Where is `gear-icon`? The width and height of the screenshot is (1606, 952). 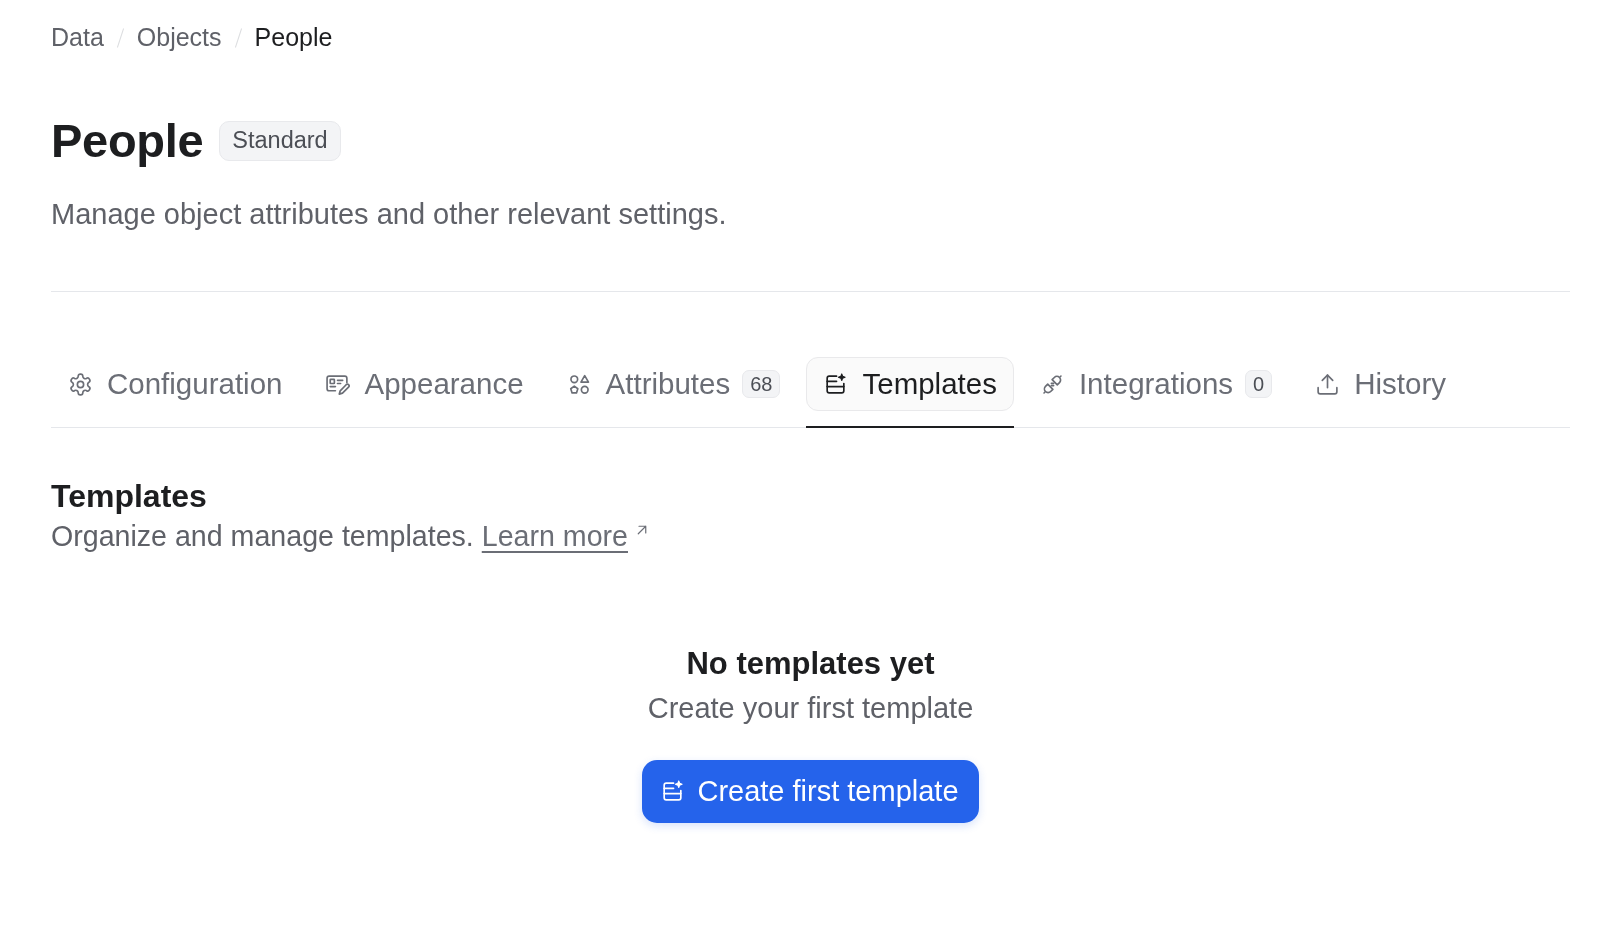
gear-icon is located at coordinates (80, 384).